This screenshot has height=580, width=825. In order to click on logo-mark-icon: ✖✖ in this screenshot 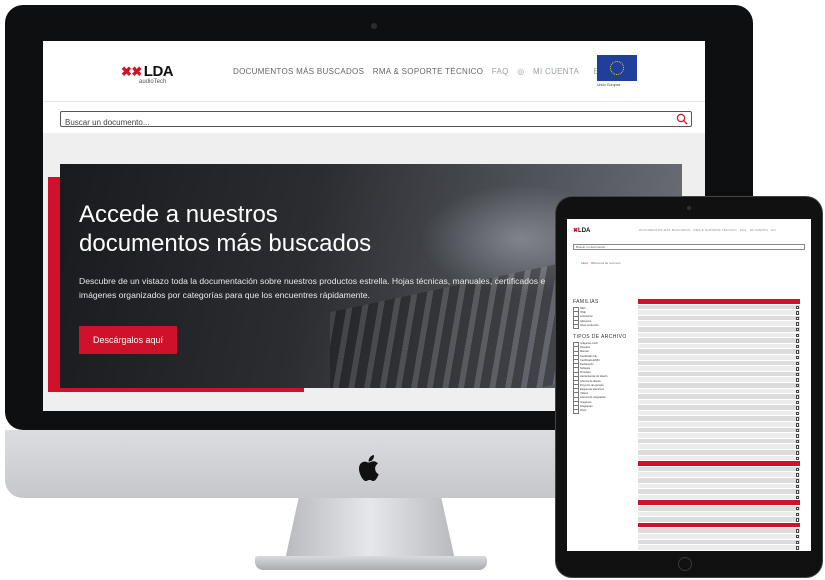, I will do `click(131, 71)`.